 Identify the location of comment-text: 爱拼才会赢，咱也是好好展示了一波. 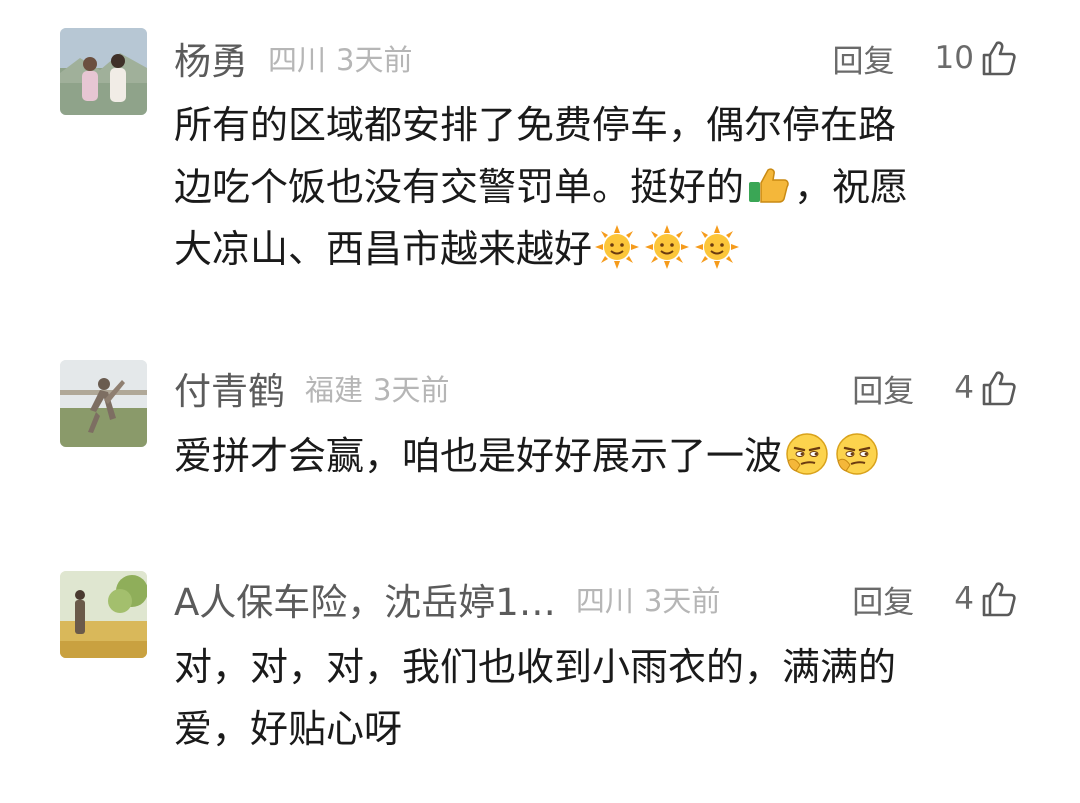
(592, 456).